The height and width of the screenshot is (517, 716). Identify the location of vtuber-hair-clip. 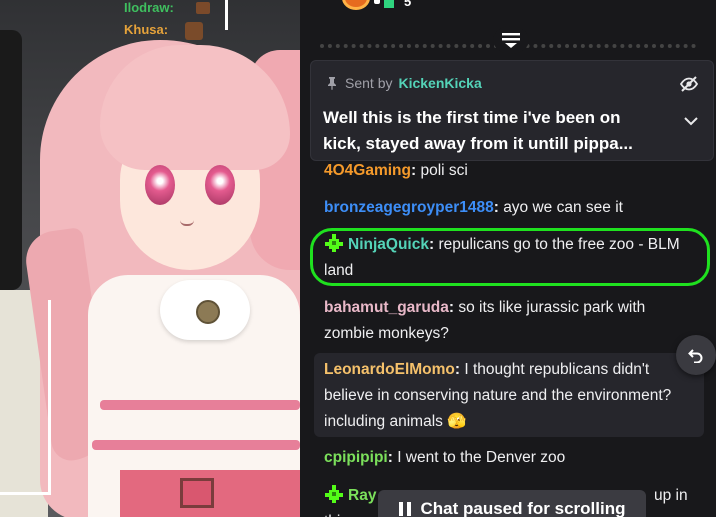
(194, 31).